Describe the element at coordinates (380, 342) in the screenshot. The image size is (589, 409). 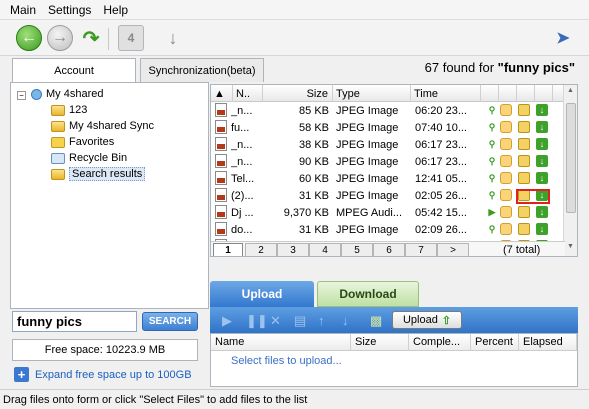
I see `col-upload-size: Size` at that location.